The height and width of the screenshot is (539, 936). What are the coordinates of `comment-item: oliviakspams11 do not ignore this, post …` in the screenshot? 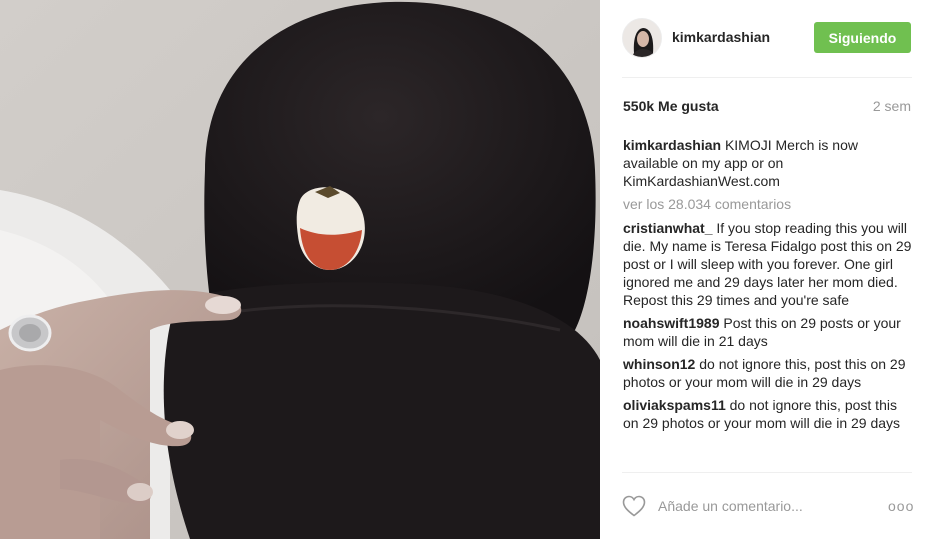 It's located at (768, 414).